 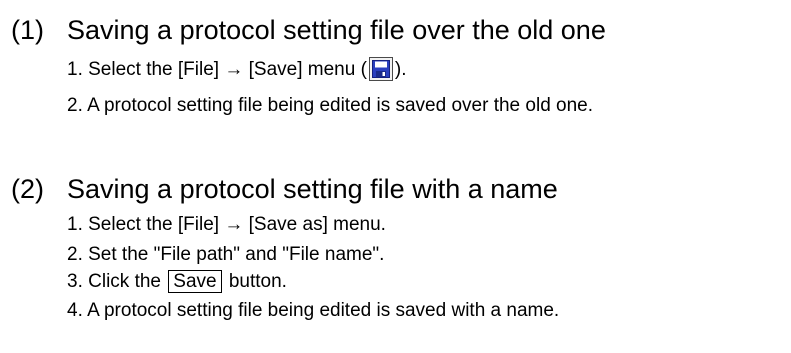 What do you see at coordinates (27, 189) in the screenshot?
I see `section-2-number: (2)` at bounding box center [27, 189].